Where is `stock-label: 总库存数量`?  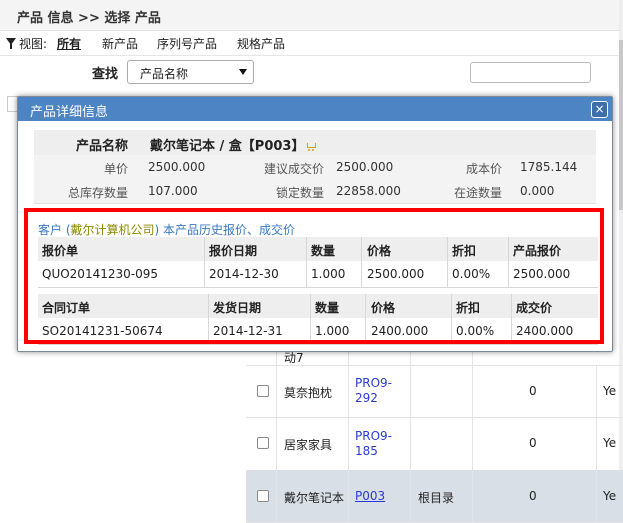
stock-label: 总库存数量 is located at coordinates (97, 193).